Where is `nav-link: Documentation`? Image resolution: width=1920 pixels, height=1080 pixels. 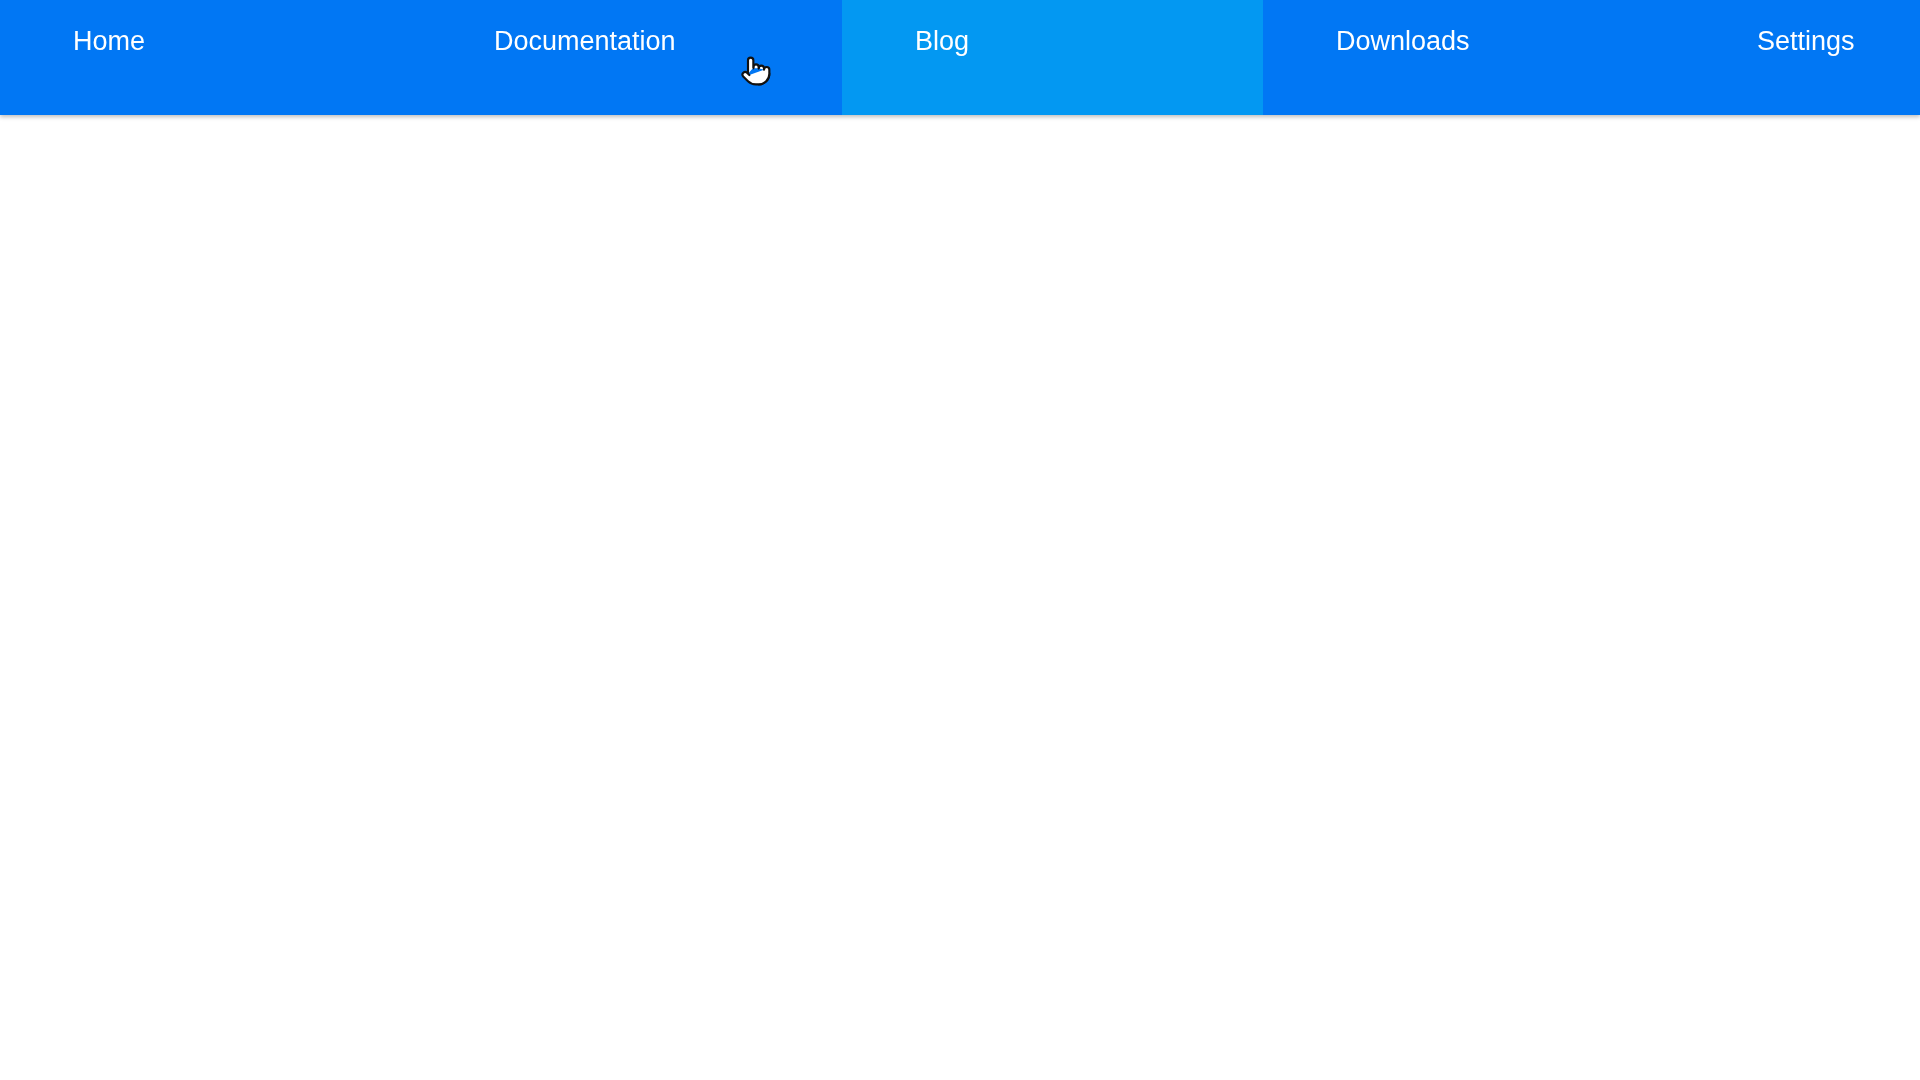
nav-link: Documentation is located at coordinates (631, 57).